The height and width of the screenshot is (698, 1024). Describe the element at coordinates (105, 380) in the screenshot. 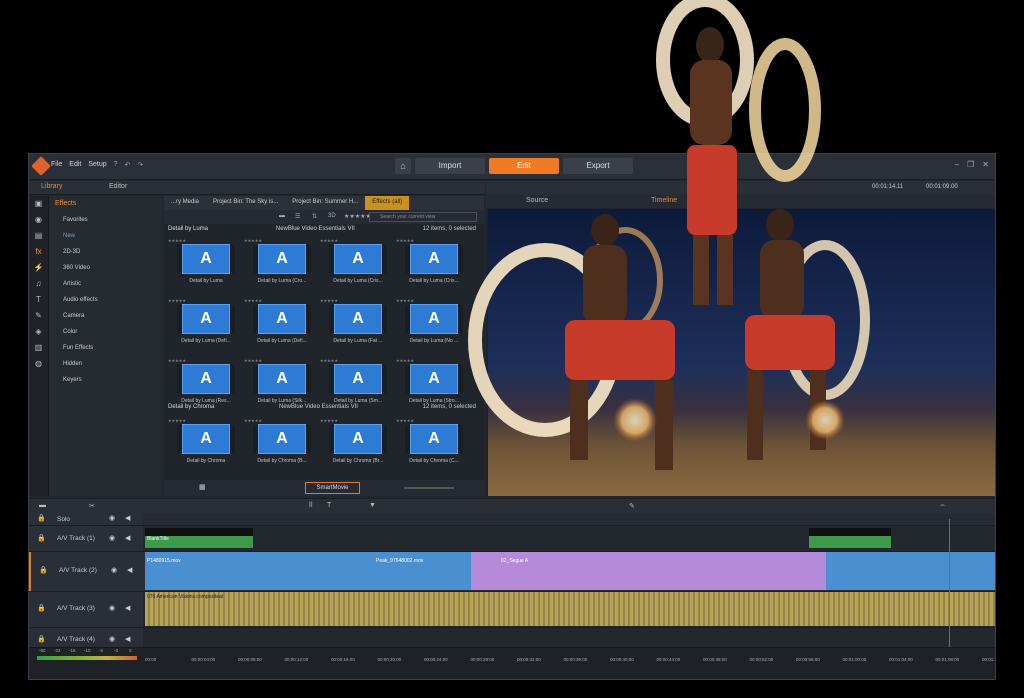

I see `category-item: Keyers` at that location.